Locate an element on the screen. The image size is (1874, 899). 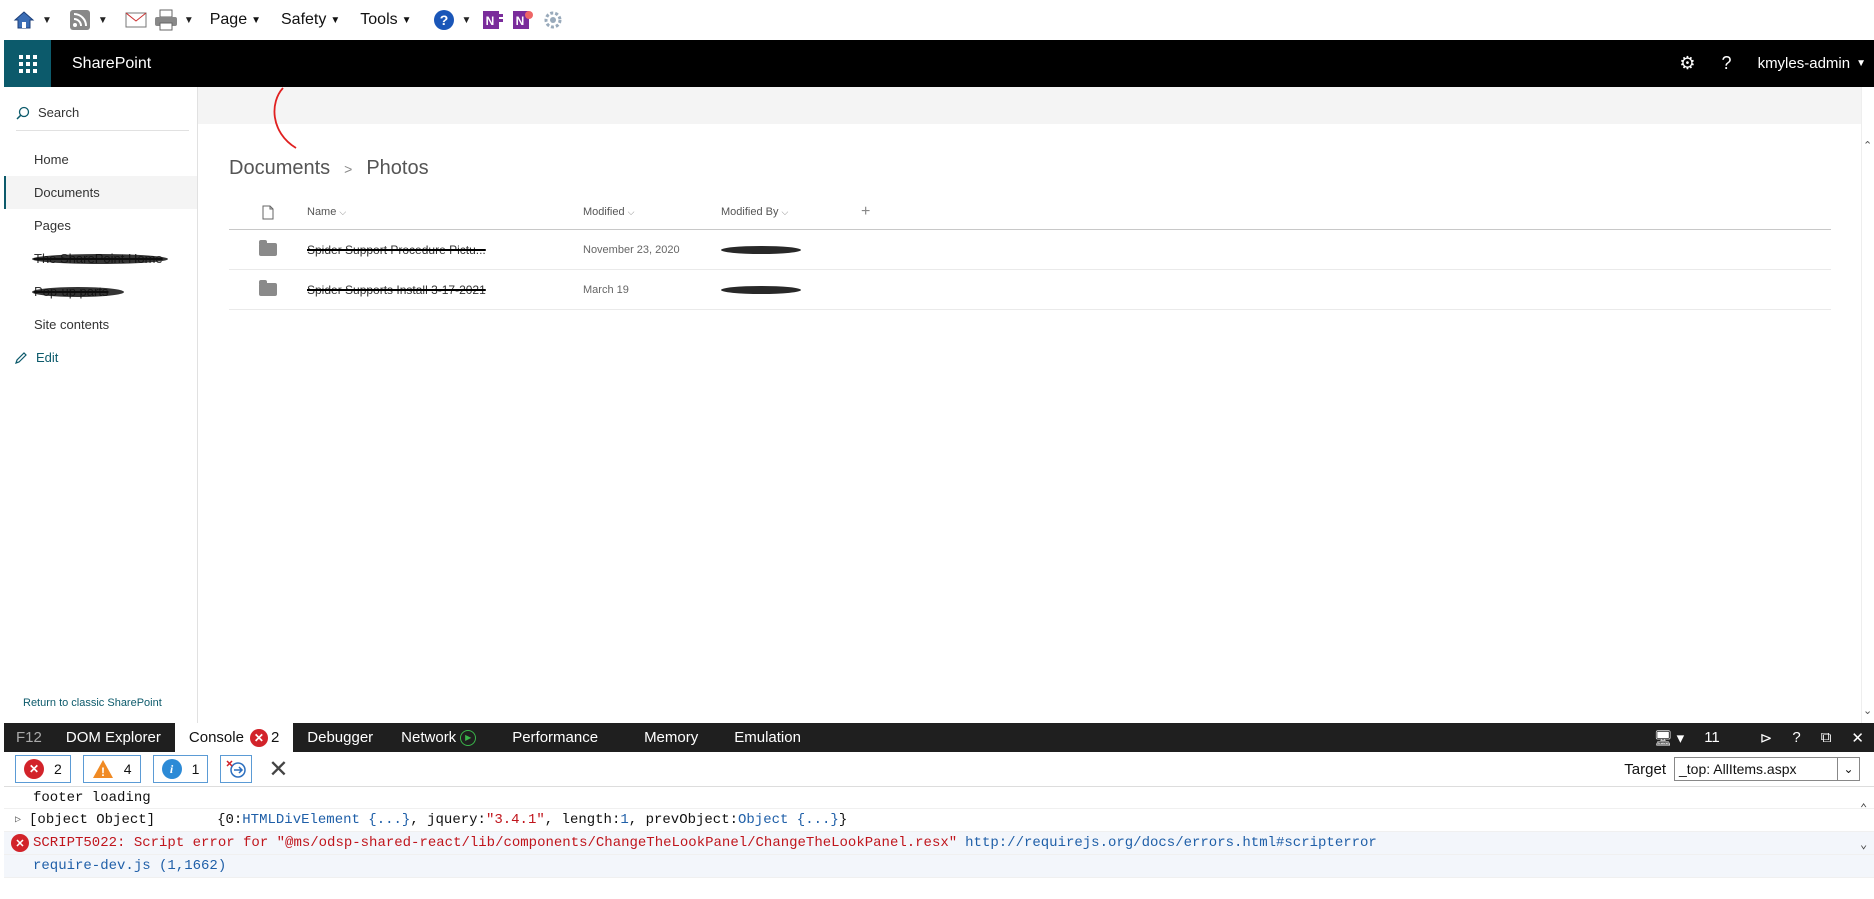
chevron-down-icon: ▼ is located at coordinates (1861, 63).